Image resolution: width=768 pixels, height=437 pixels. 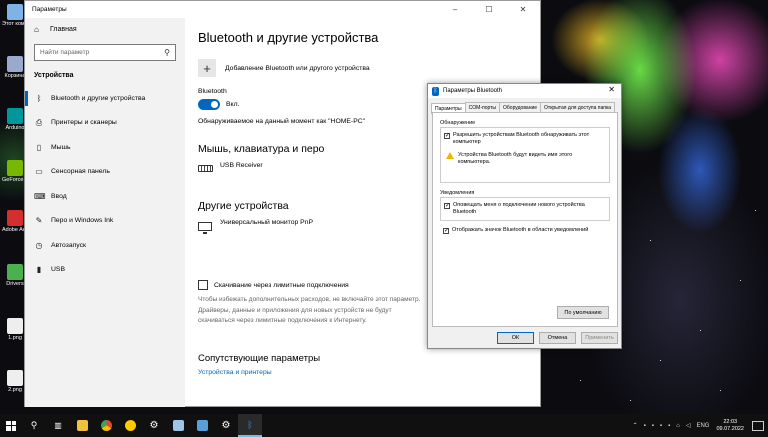 I want to click on taskbar-app-device-manager, so click(x=178, y=425).